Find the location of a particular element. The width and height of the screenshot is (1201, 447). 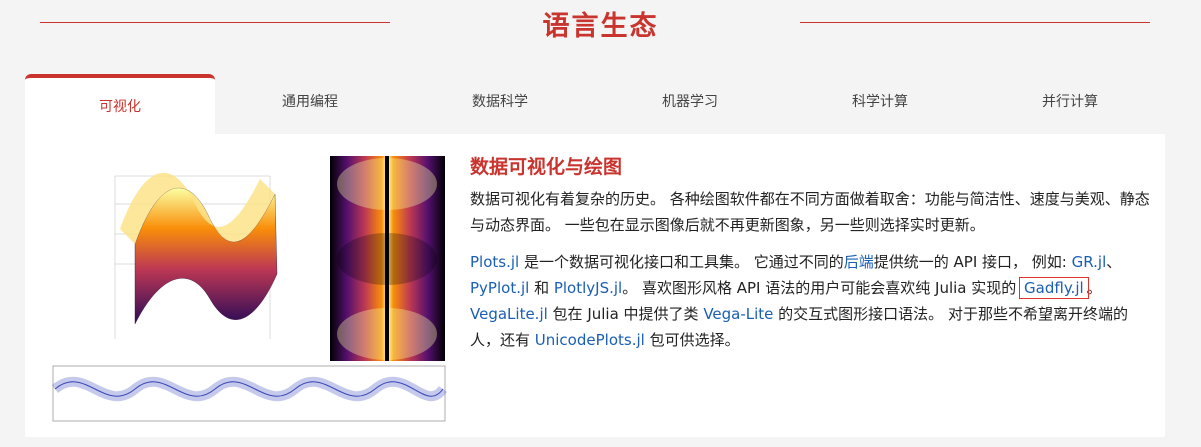

section-title: 语言生态 is located at coordinates (600, 26).